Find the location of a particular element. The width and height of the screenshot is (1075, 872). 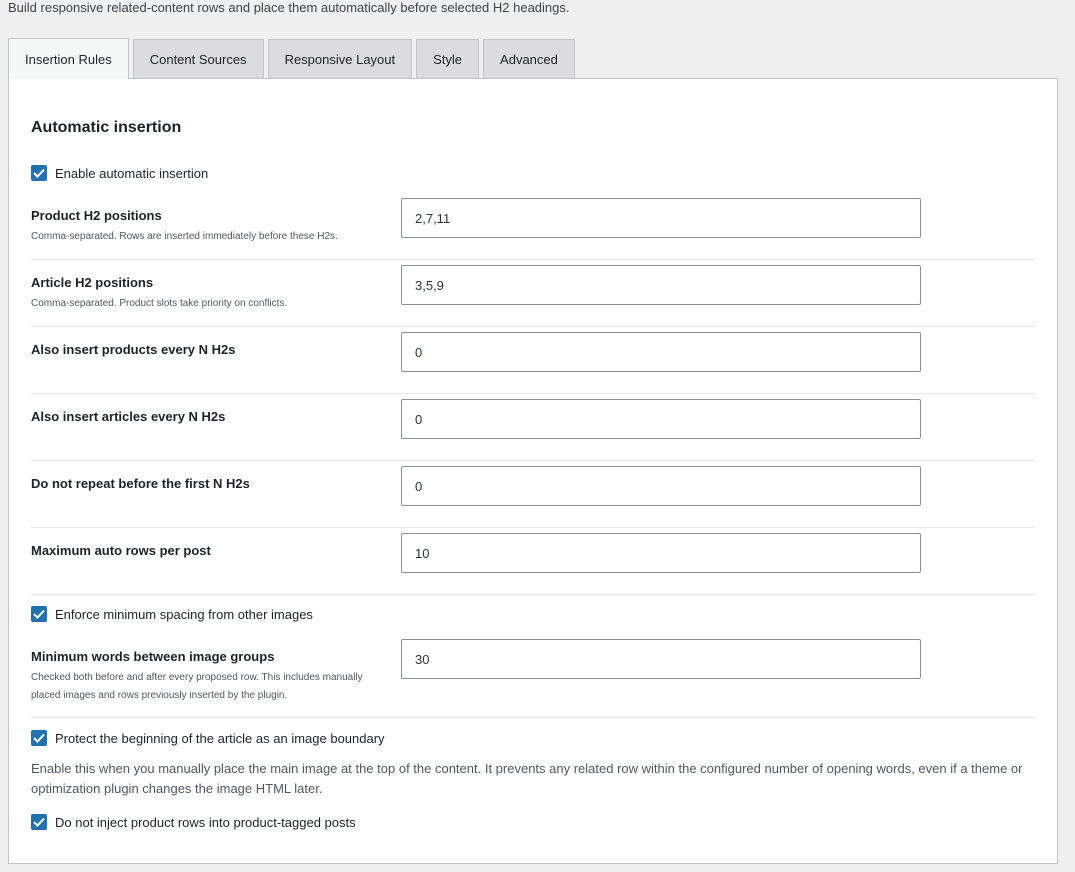

no-product-rows-checkbox is located at coordinates (39, 822).